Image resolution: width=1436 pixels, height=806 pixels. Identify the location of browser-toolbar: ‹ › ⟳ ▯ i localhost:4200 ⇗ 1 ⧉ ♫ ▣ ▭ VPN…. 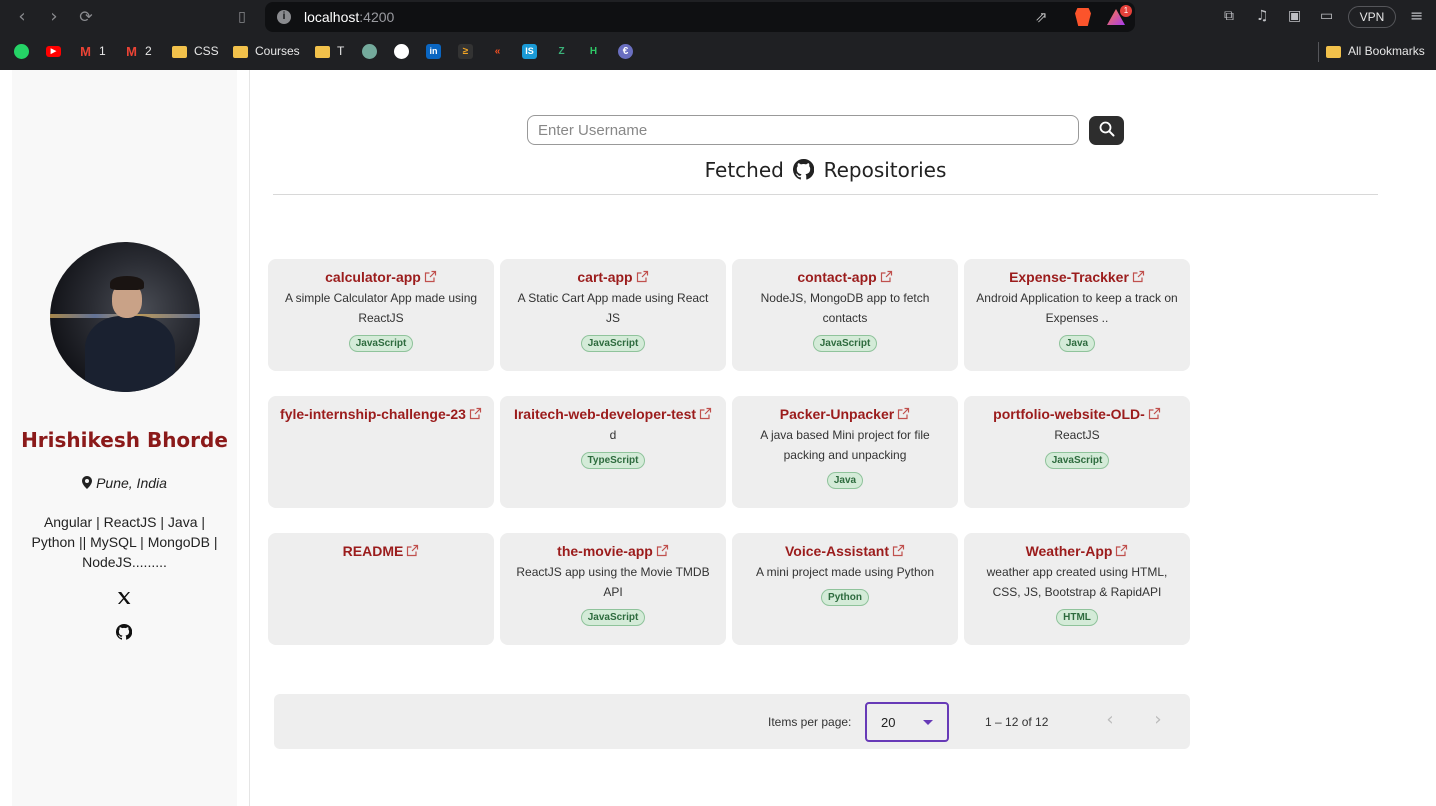
(718, 17).